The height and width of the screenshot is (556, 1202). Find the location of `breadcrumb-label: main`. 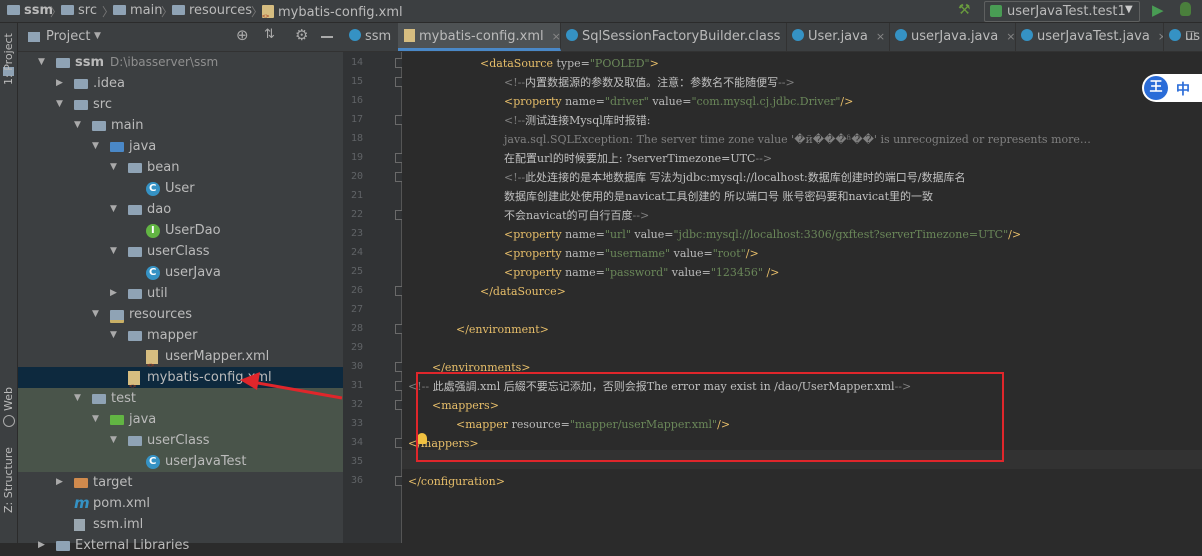

breadcrumb-label: main is located at coordinates (146, 10).